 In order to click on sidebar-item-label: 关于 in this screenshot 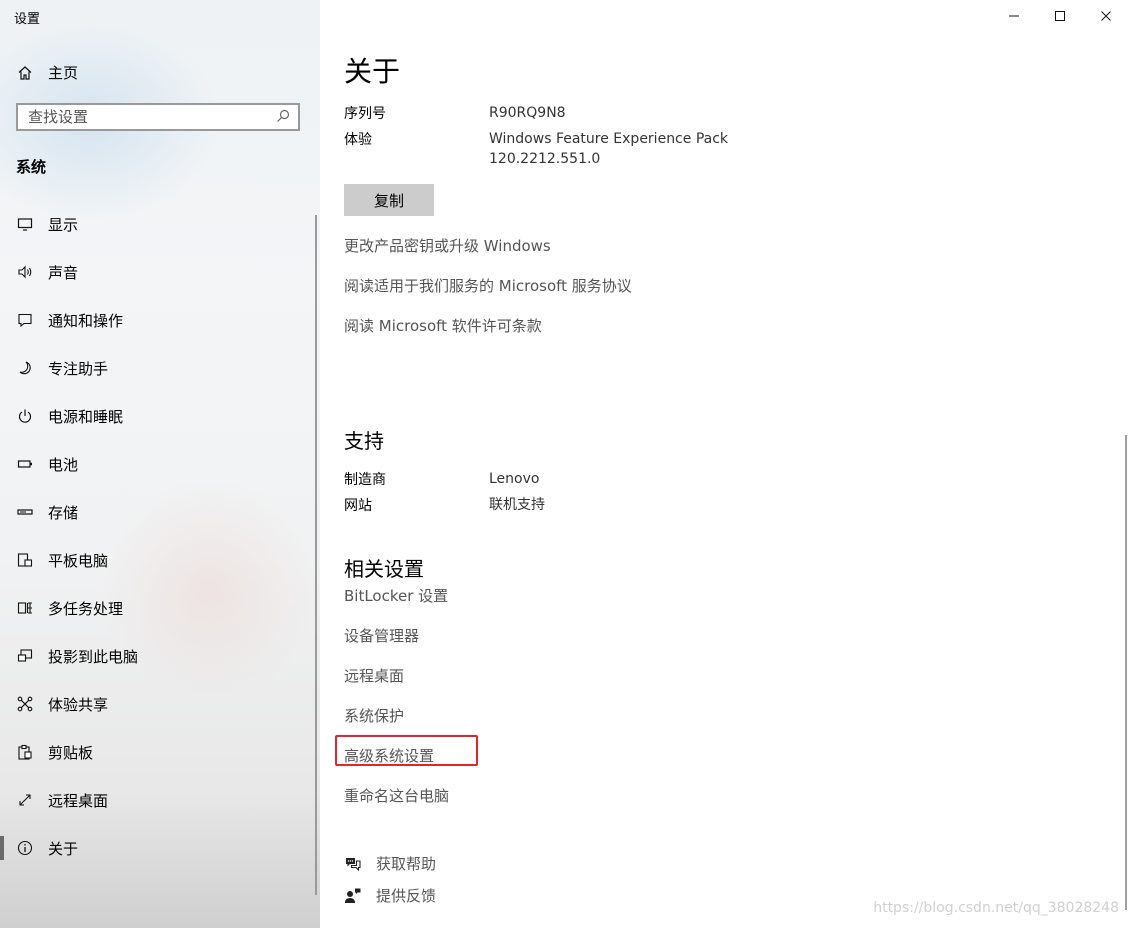, I will do `click(63, 848)`.